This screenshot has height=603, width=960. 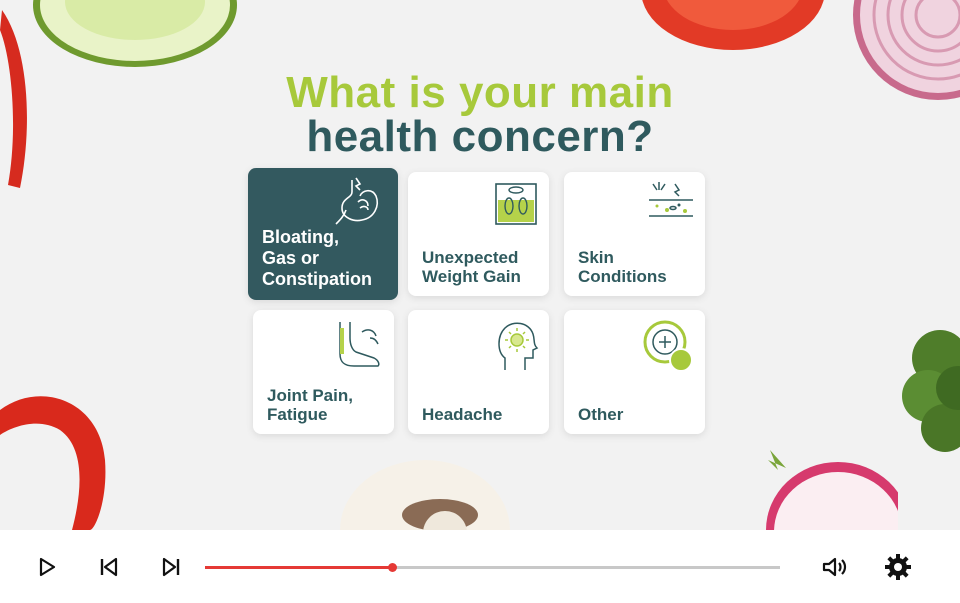 I want to click on question-title-line2: health concern?, so click(x=480, y=136).